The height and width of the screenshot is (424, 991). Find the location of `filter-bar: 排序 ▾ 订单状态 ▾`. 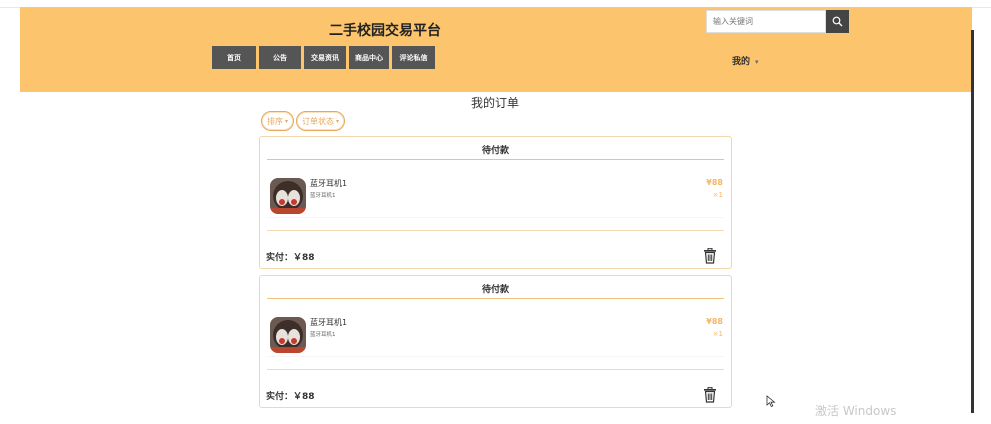

filter-bar: 排序 ▾ 订单状态 ▾ is located at coordinates (303, 121).